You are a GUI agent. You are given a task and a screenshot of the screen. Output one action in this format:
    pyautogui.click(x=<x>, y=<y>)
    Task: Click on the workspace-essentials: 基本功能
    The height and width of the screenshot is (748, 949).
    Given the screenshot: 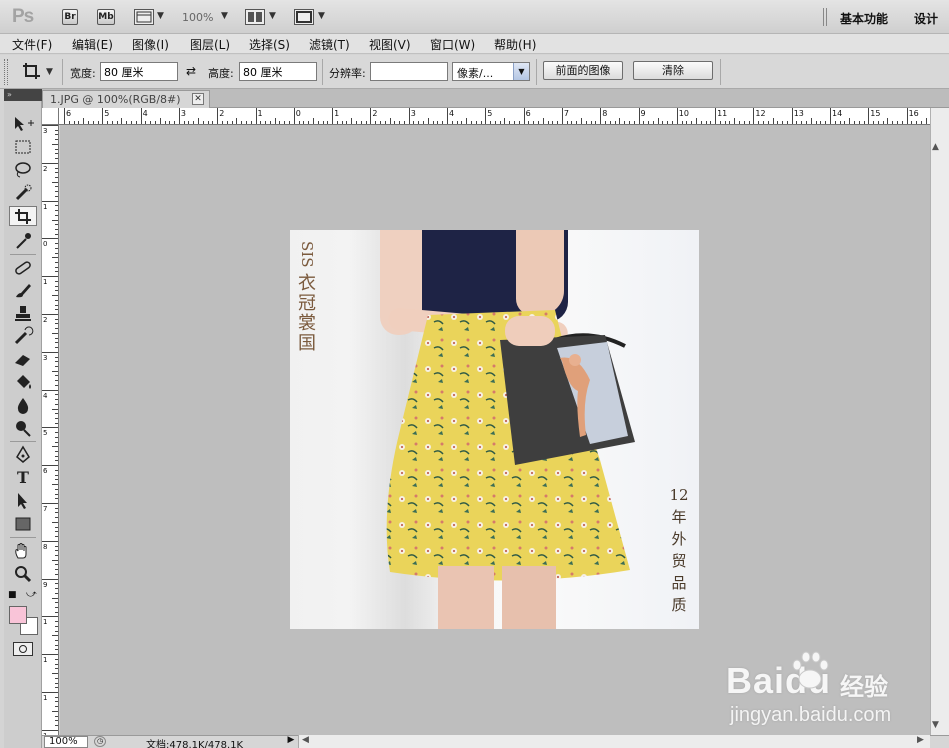 What is the action you would take?
    pyautogui.click(x=864, y=18)
    